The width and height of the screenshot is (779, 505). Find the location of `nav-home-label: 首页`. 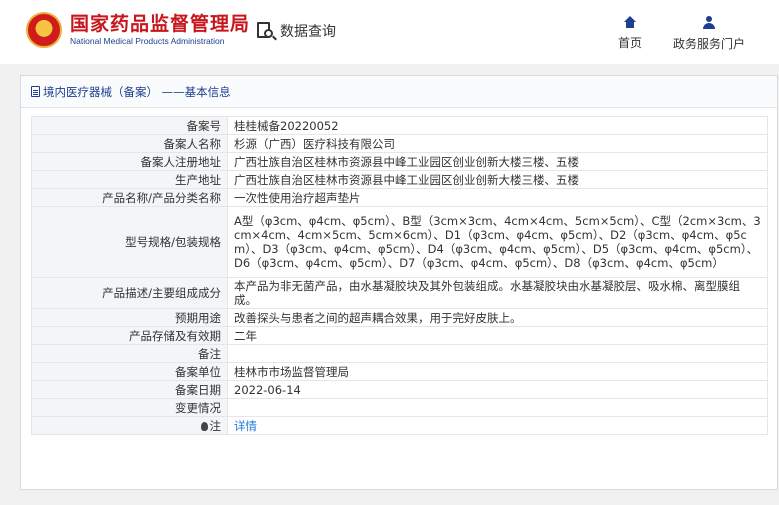

nav-home-label: 首页 is located at coordinates (630, 43).